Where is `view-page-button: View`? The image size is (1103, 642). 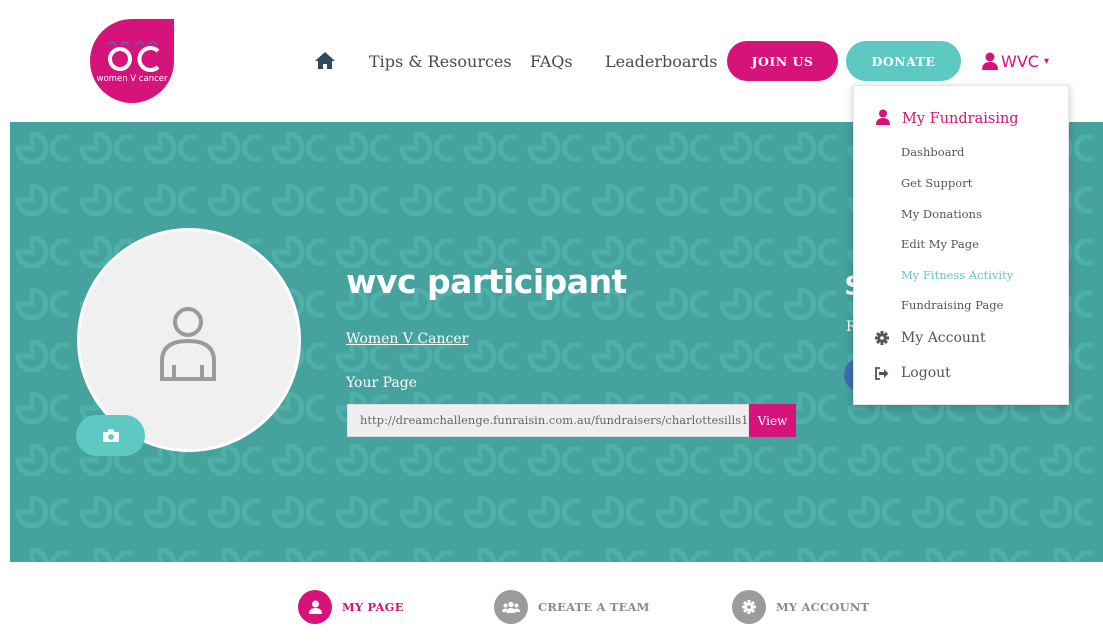 view-page-button: View is located at coordinates (772, 420).